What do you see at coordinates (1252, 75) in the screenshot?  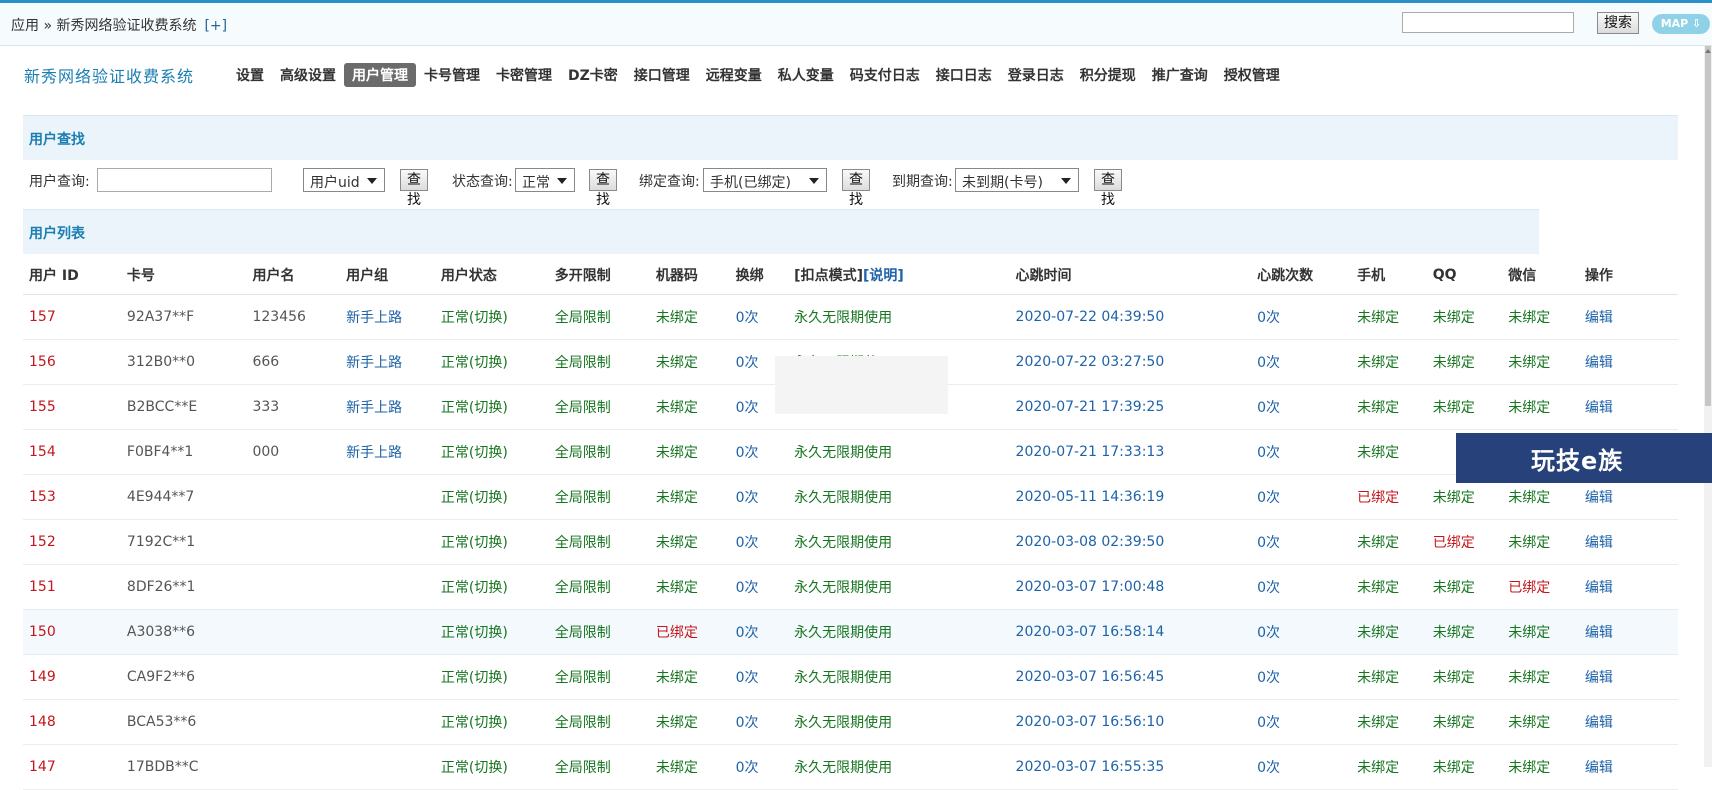 I see `nav-item: 授权管理` at bounding box center [1252, 75].